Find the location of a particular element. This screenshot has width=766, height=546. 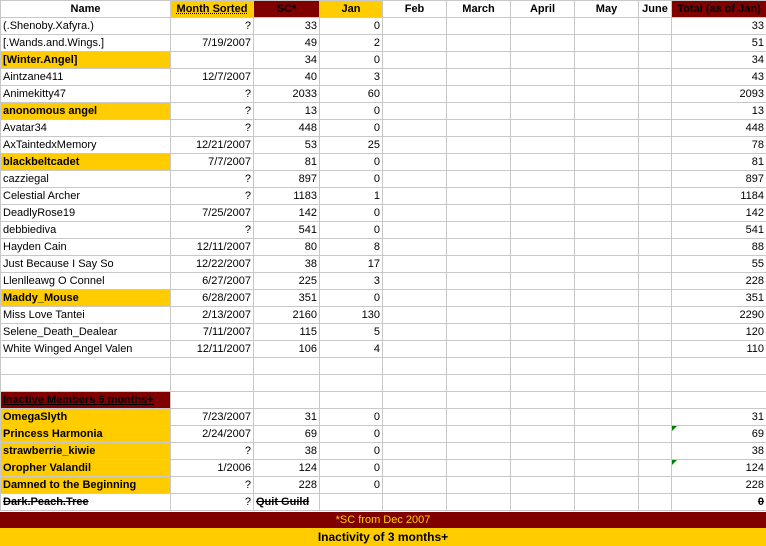

total-cell: 55 is located at coordinates (718, 264).